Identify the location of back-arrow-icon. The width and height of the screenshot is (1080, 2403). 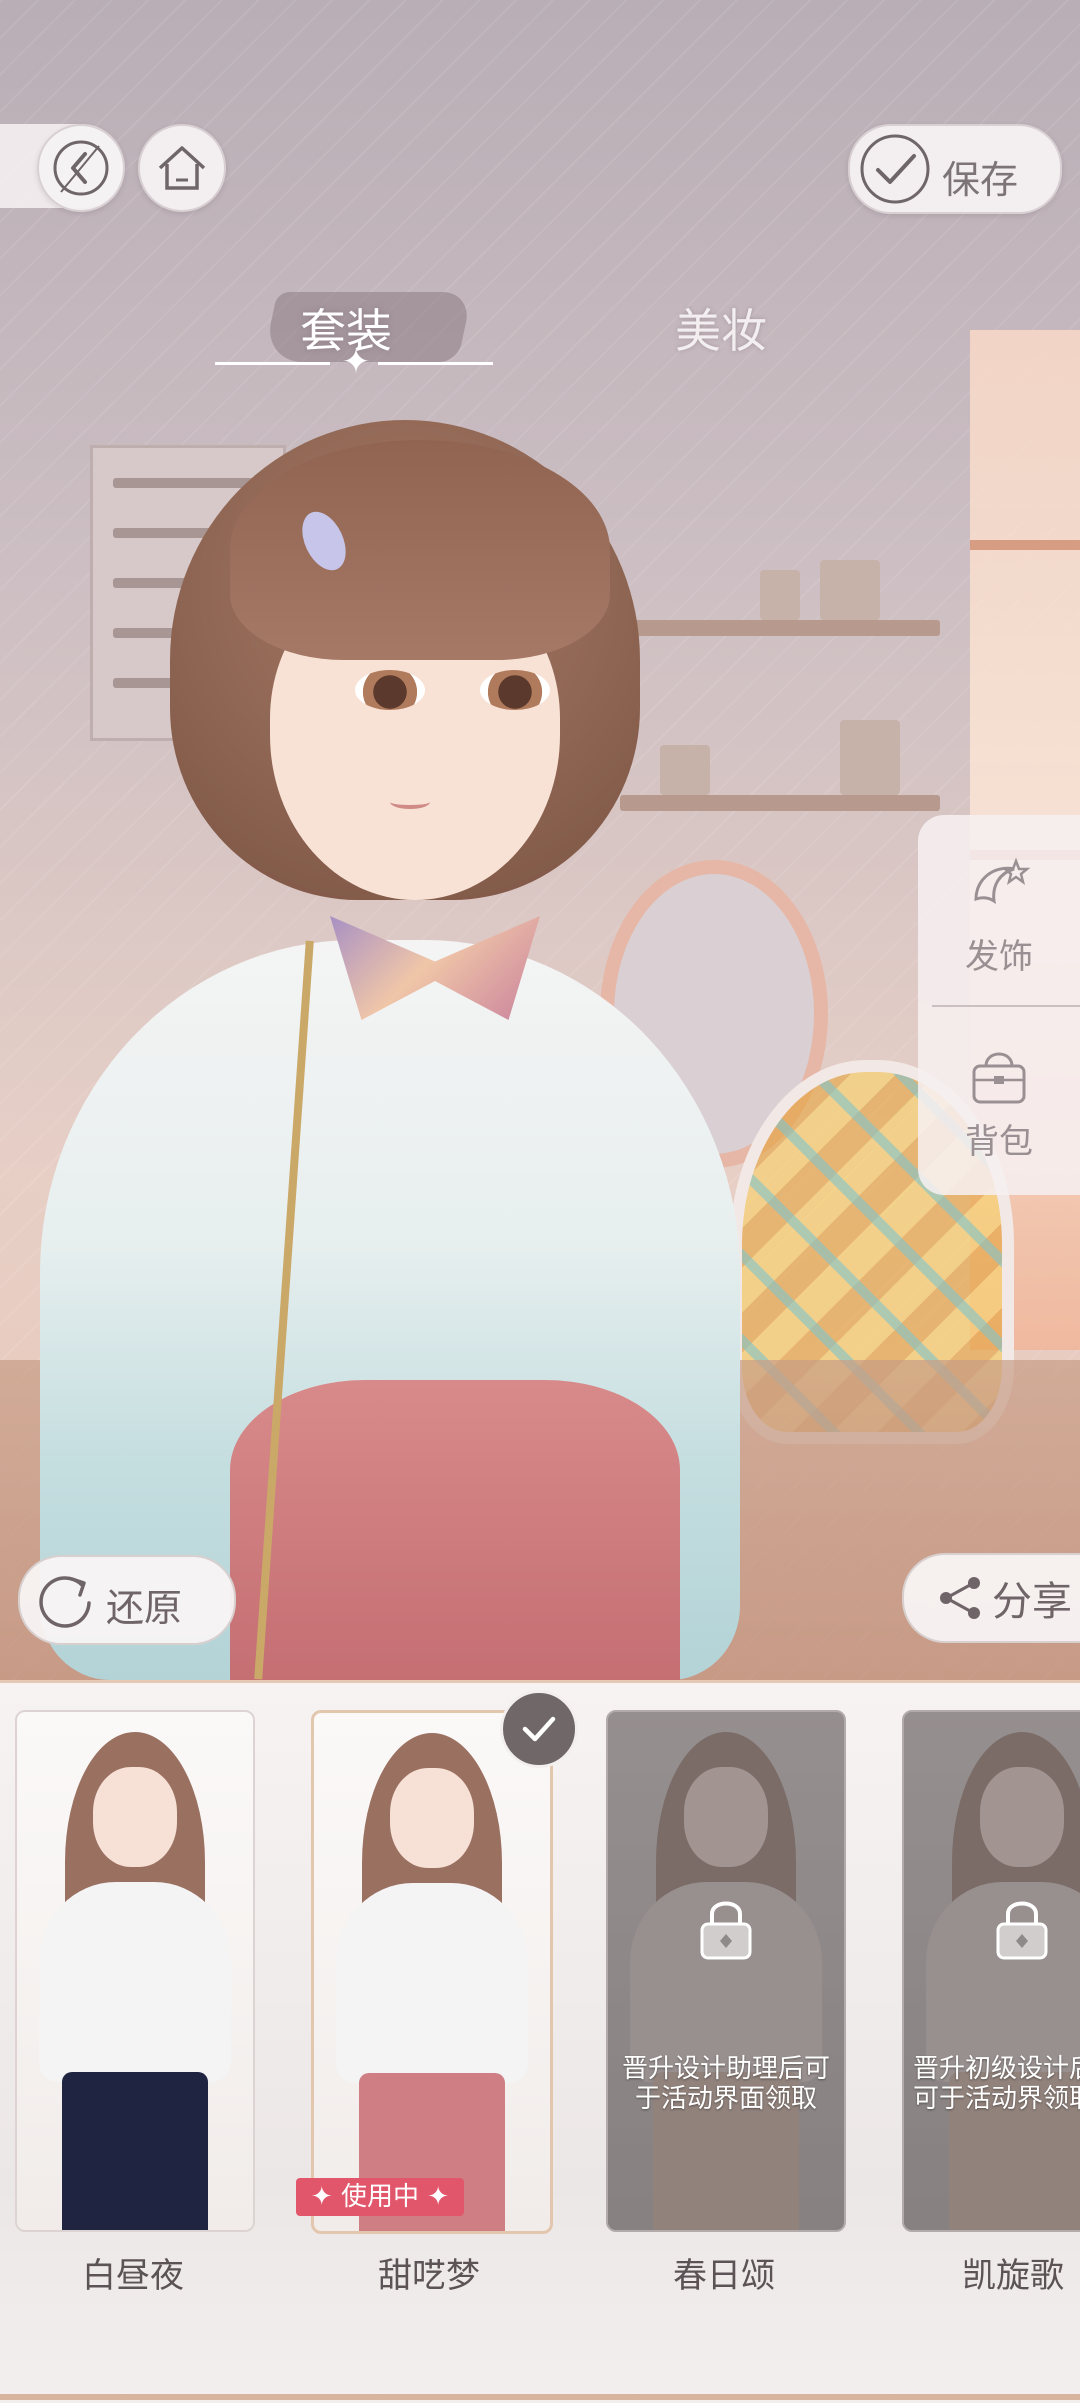
(81, 168).